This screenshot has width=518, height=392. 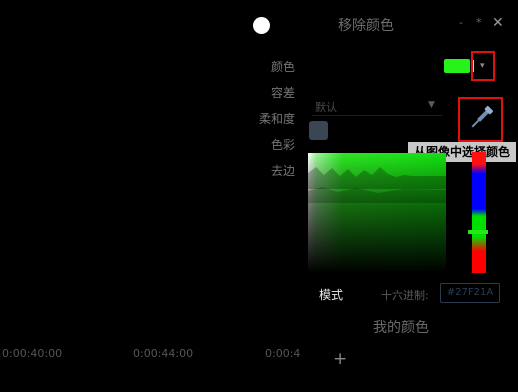 What do you see at coordinates (318, 130) in the screenshot?
I see `preset-color-square` at bounding box center [318, 130].